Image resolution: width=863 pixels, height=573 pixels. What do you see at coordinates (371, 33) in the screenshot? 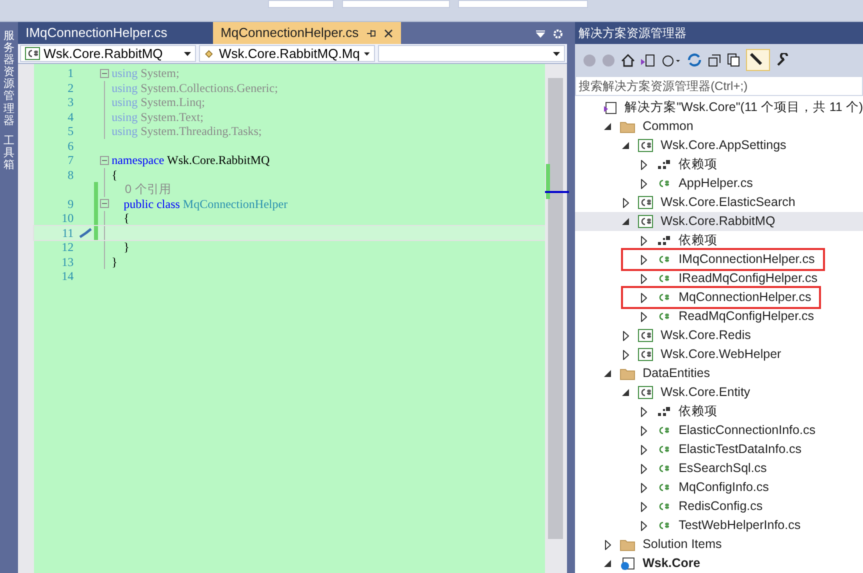
I see `pin-icon` at bounding box center [371, 33].